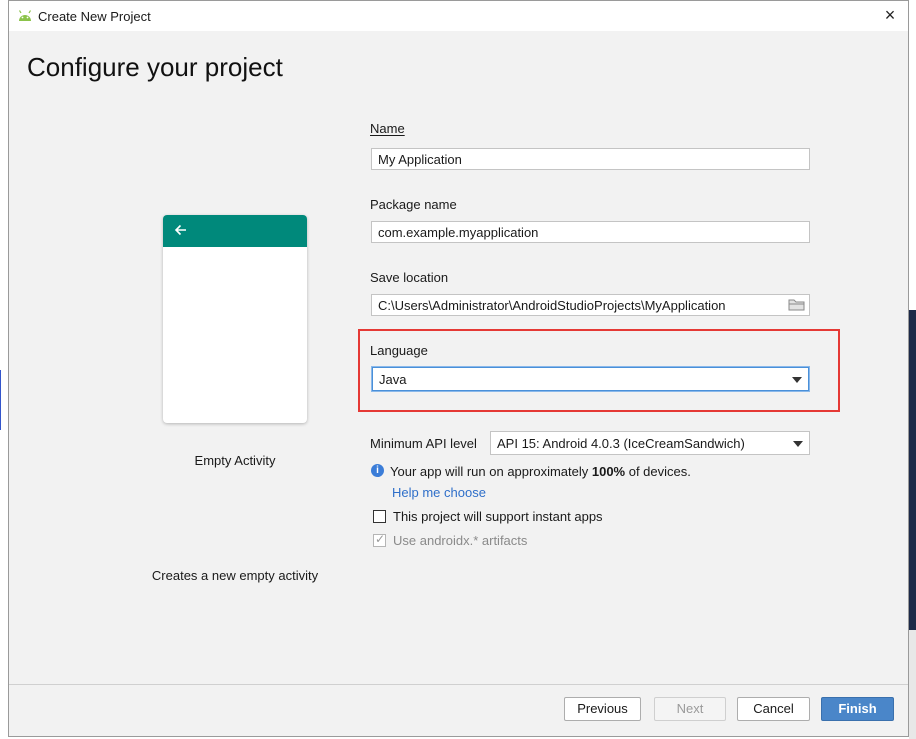  What do you see at coordinates (590, 305) in the screenshot?
I see `save-location-field` at bounding box center [590, 305].